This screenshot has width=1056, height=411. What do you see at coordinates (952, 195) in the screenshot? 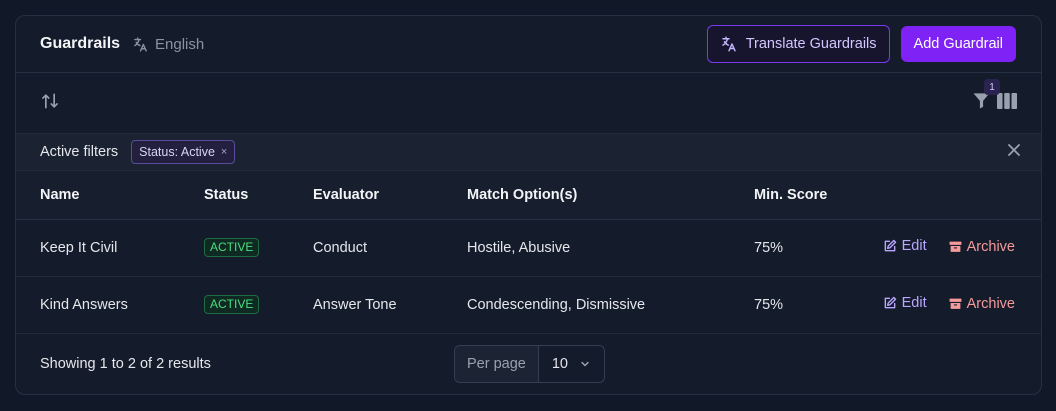
I see `column-header-actions` at bounding box center [952, 195].